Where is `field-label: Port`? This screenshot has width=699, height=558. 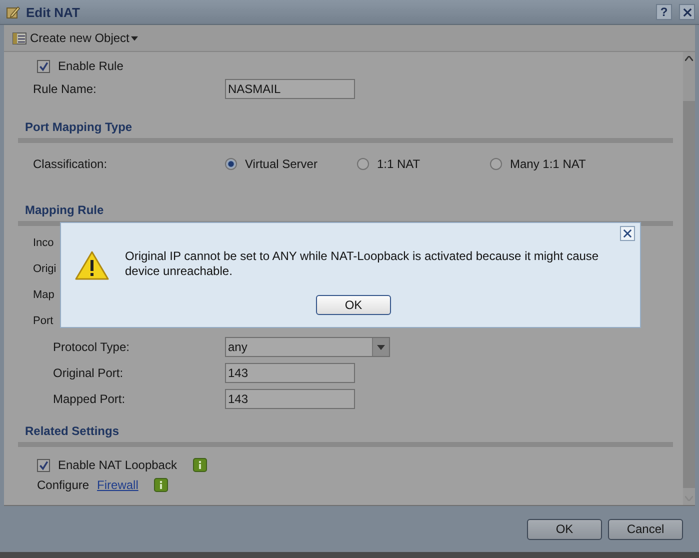
field-label: Port is located at coordinates (43, 321).